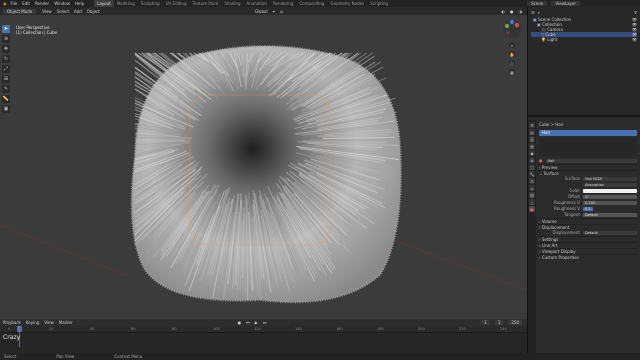 Image resolution: width=640 pixels, height=360 pixels. Describe the element at coordinates (6, 49) in the screenshot. I see `move-tool-icon: ✥` at that location.